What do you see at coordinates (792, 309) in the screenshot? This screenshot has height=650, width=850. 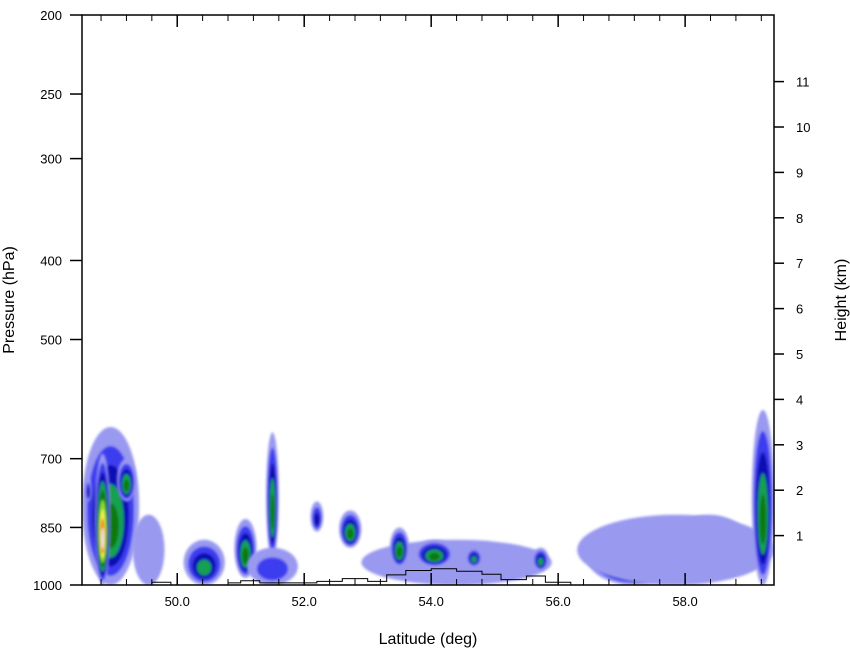 I see `right-axis-ticks: 1 2 3 4 5 6 7 8 9 10 11` at bounding box center [792, 309].